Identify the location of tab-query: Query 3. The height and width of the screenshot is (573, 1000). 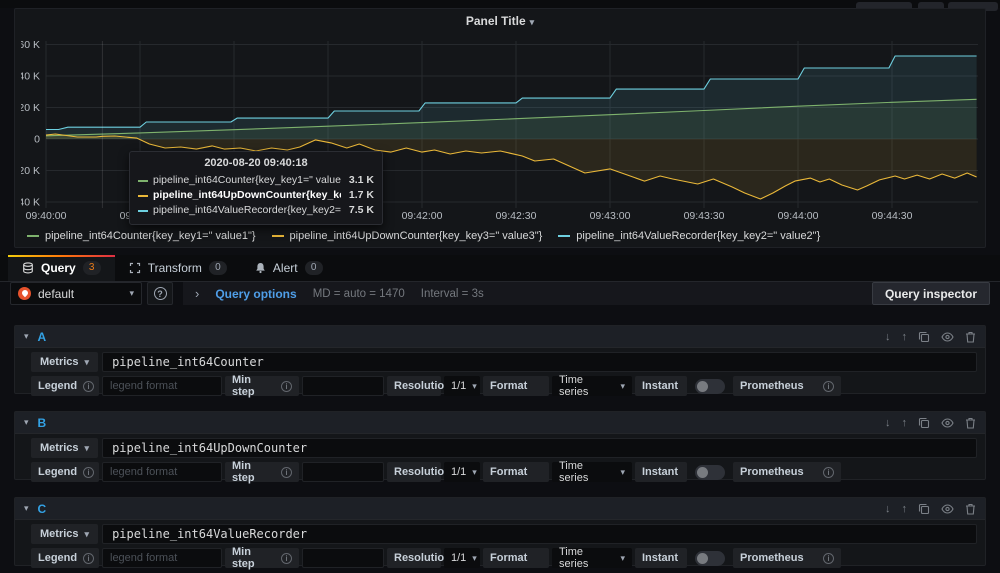
(61, 268).